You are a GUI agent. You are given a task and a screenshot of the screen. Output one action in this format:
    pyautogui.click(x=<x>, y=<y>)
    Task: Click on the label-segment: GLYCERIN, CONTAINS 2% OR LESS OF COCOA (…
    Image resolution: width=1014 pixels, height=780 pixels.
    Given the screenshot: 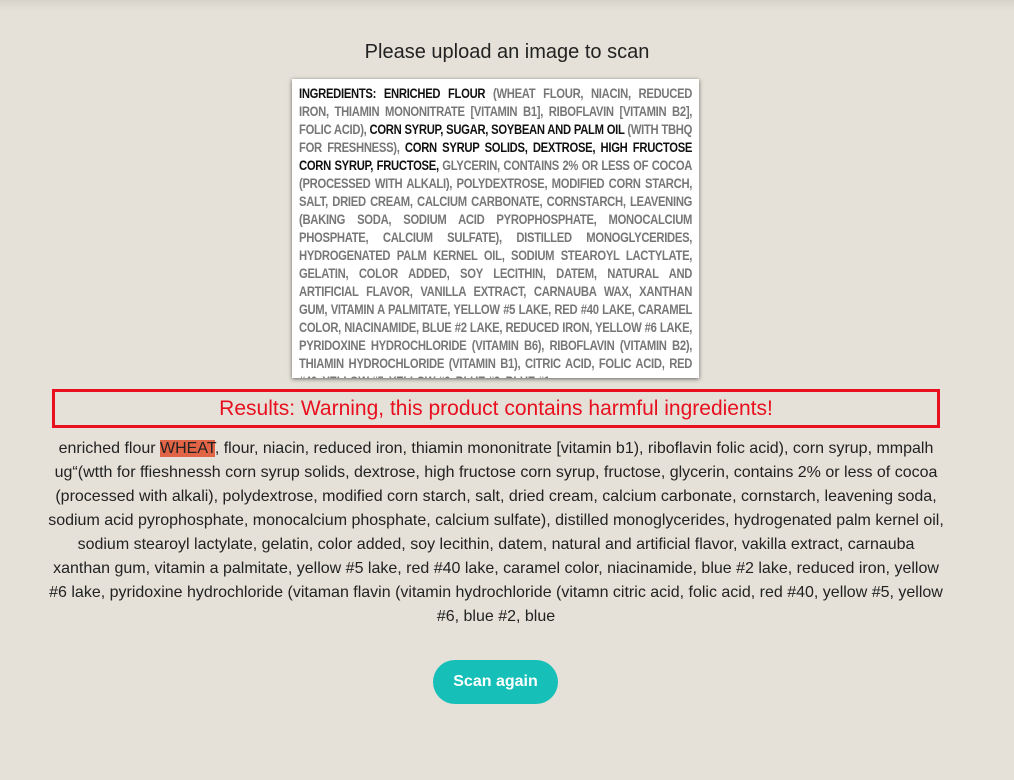 What is the action you would take?
    pyautogui.click(x=496, y=268)
    